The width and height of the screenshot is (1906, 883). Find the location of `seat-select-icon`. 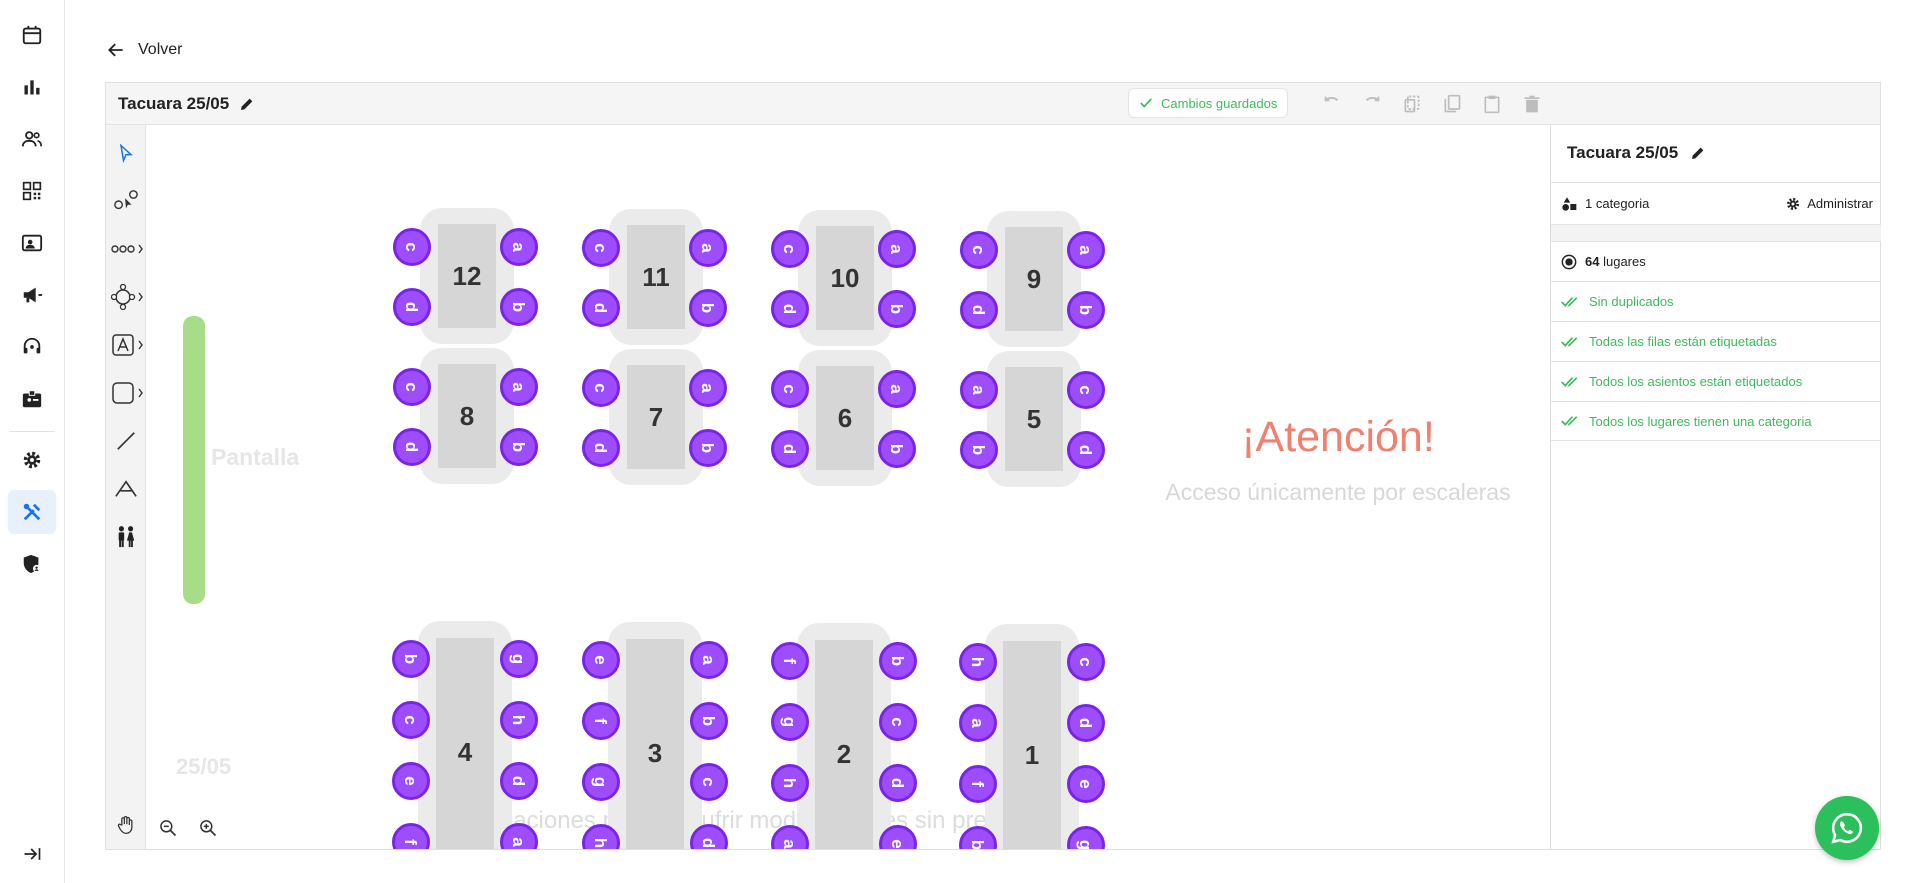

seat-select-icon is located at coordinates (126, 201).